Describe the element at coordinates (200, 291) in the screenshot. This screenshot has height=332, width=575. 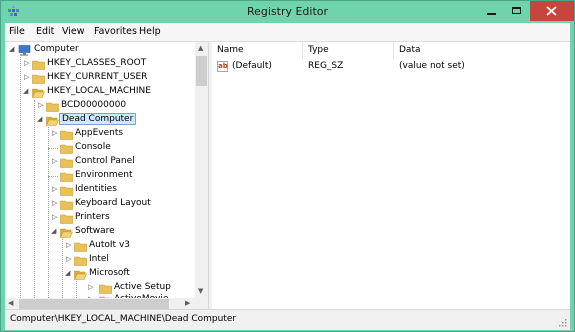
I see `scroll-down-icon: ▼` at that location.